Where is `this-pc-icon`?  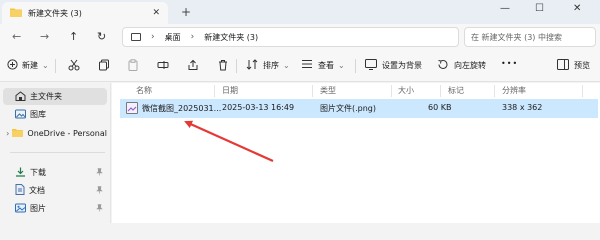
this-pc-icon is located at coordinates (136, 37).